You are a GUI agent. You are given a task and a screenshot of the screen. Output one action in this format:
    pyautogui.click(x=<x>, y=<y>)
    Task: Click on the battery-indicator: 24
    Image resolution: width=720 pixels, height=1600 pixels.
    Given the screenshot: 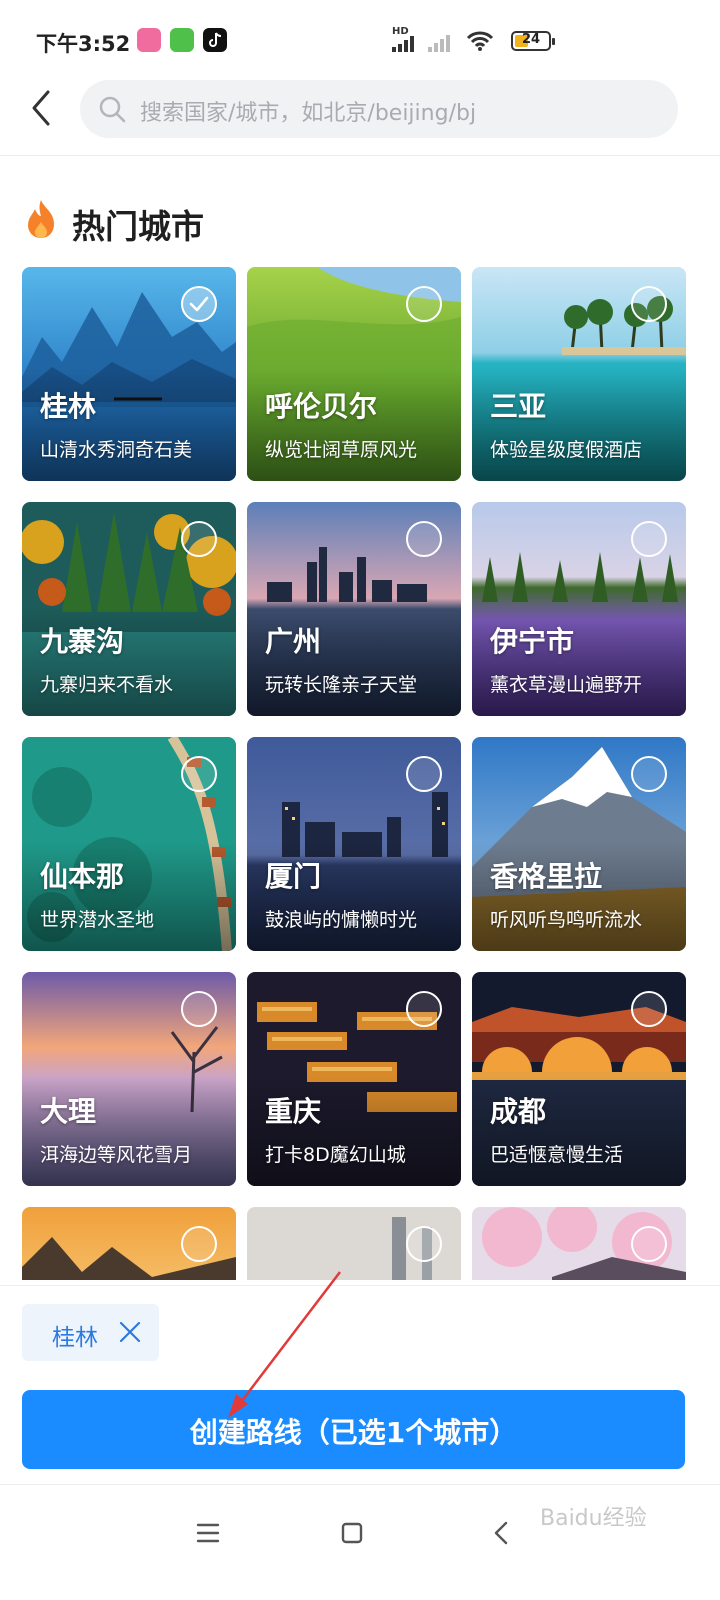 What is the action you would take?
    pyautogui.click(x=533, y=41)
    